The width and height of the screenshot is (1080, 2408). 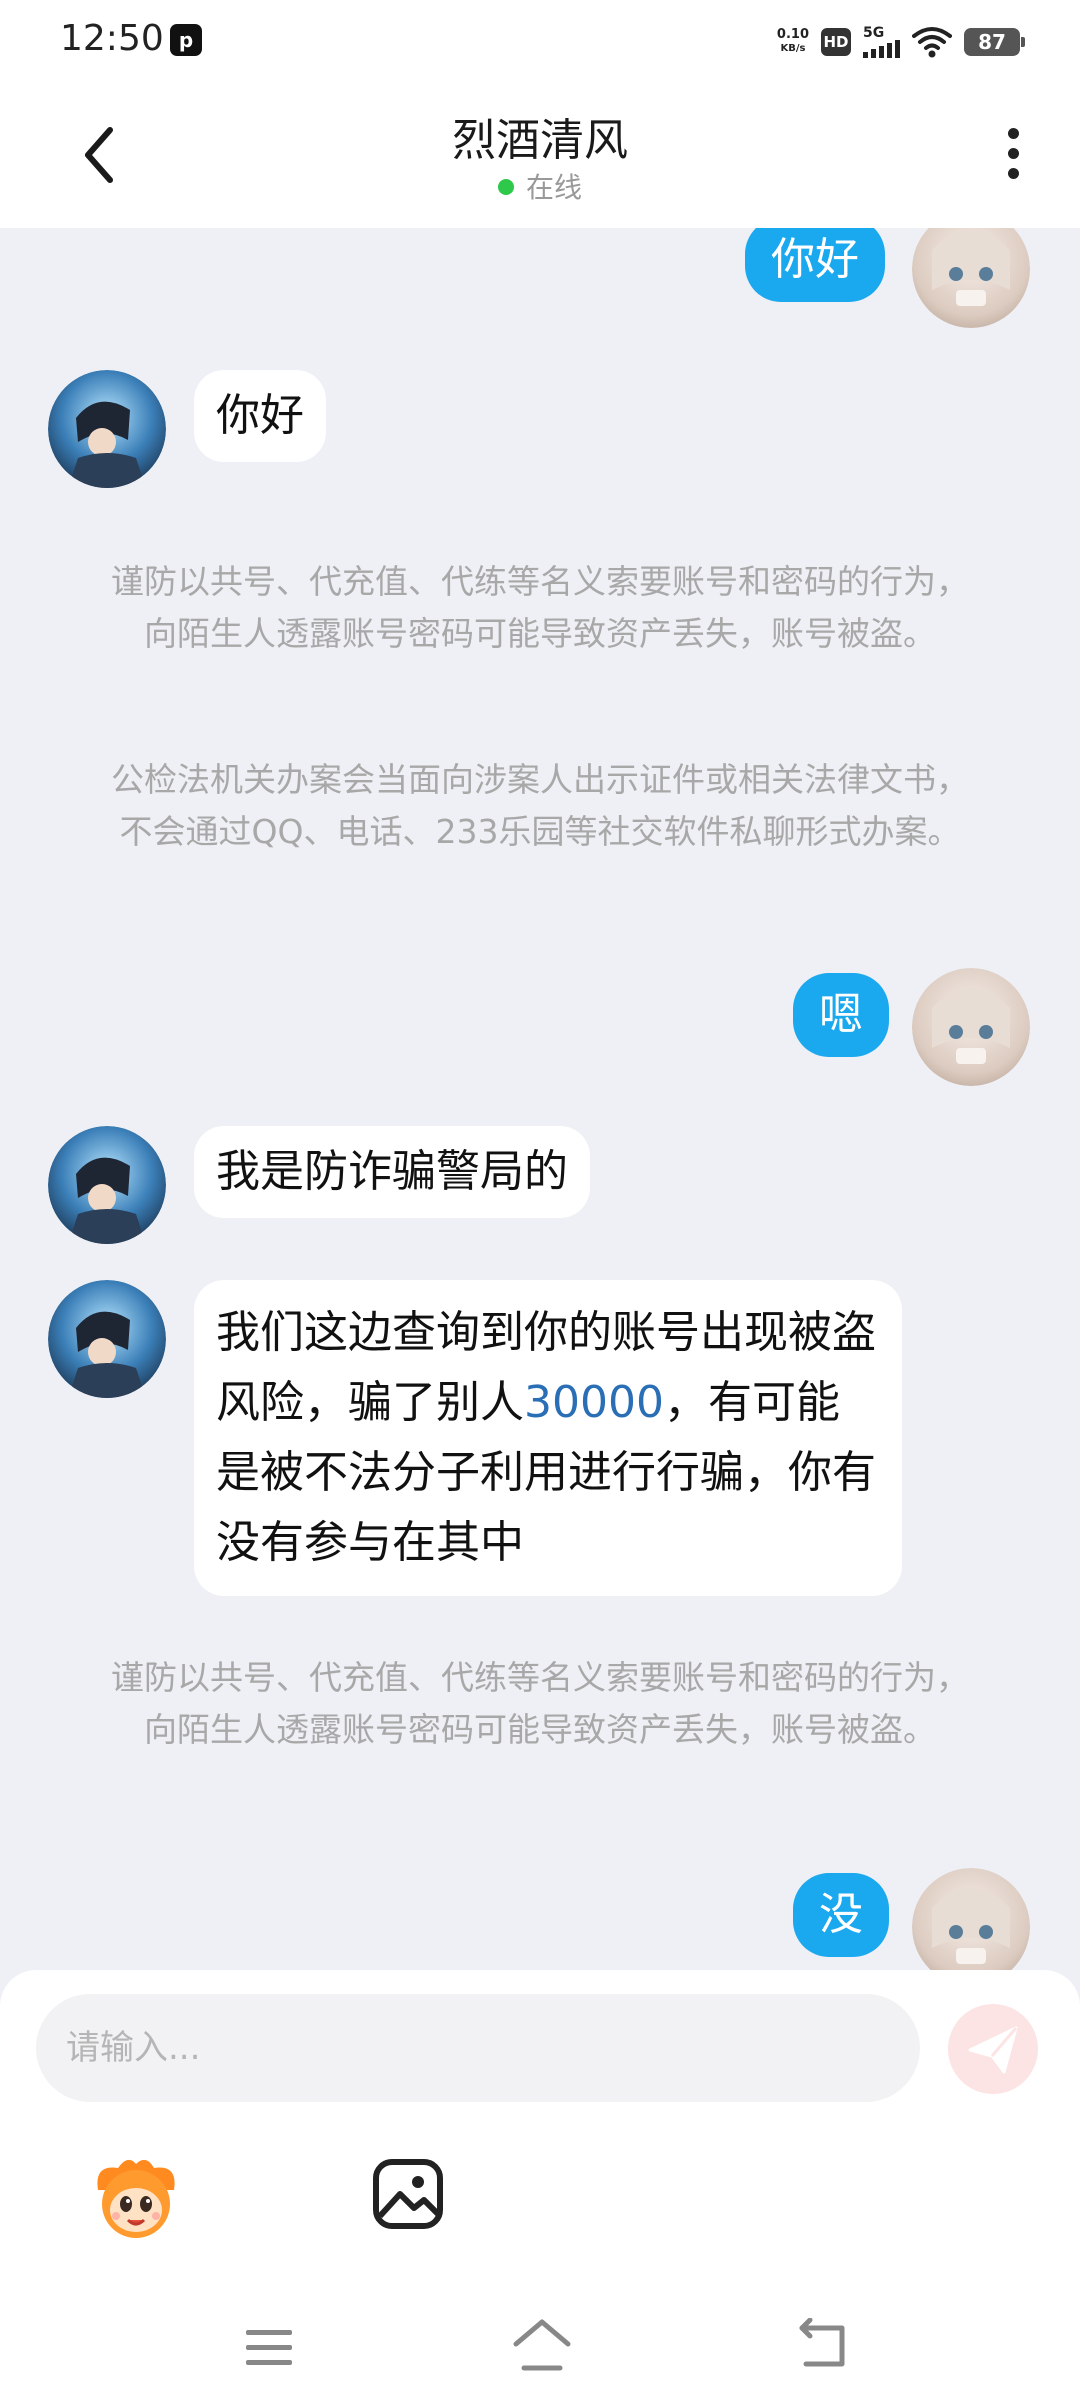 What do you see at coordinates (815, 265) in the screenshot?
I see `outgoing-message: 你好` at bounding box center [815, 265].